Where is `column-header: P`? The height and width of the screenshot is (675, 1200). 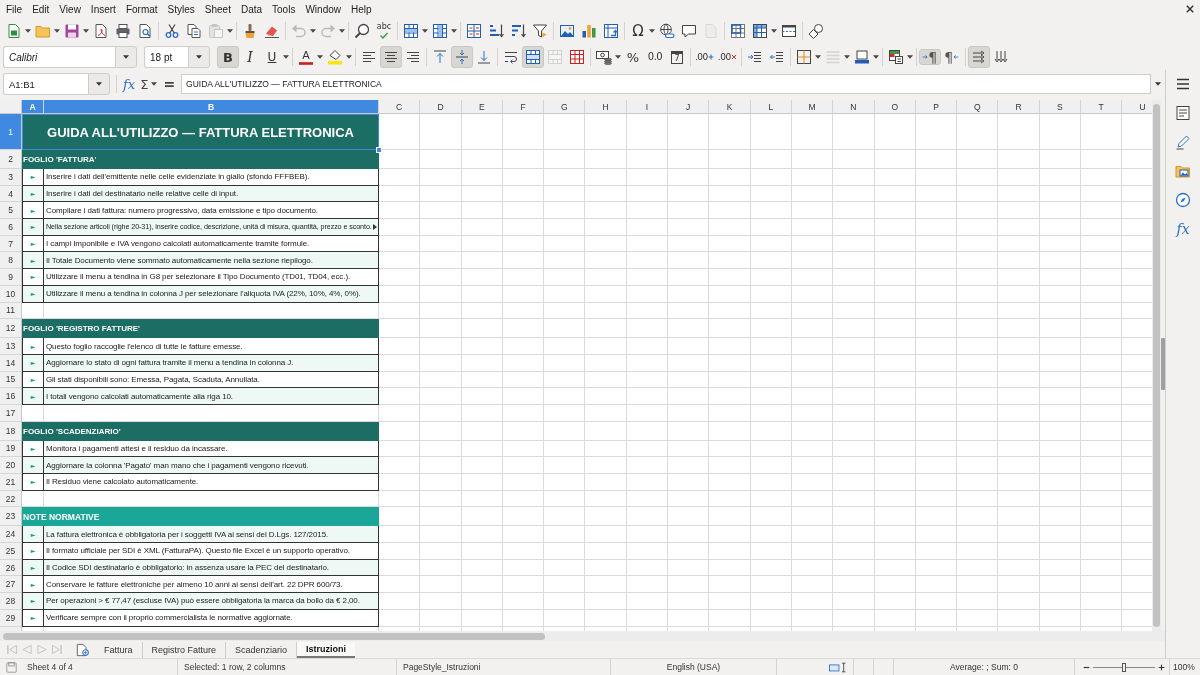 column-header: P is located at coordinates (936, 107).